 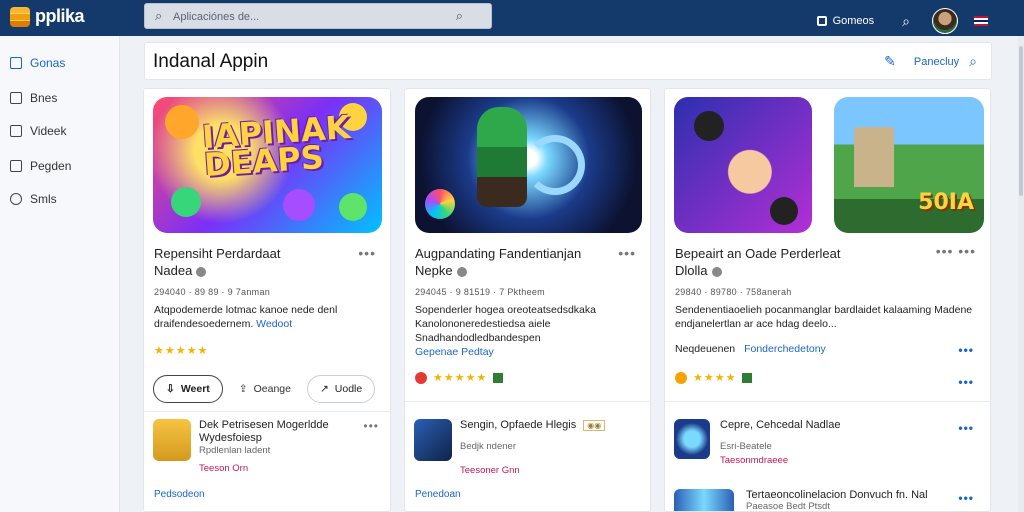 I want to click on app-logo: pplika, so click(x=47, y=16).